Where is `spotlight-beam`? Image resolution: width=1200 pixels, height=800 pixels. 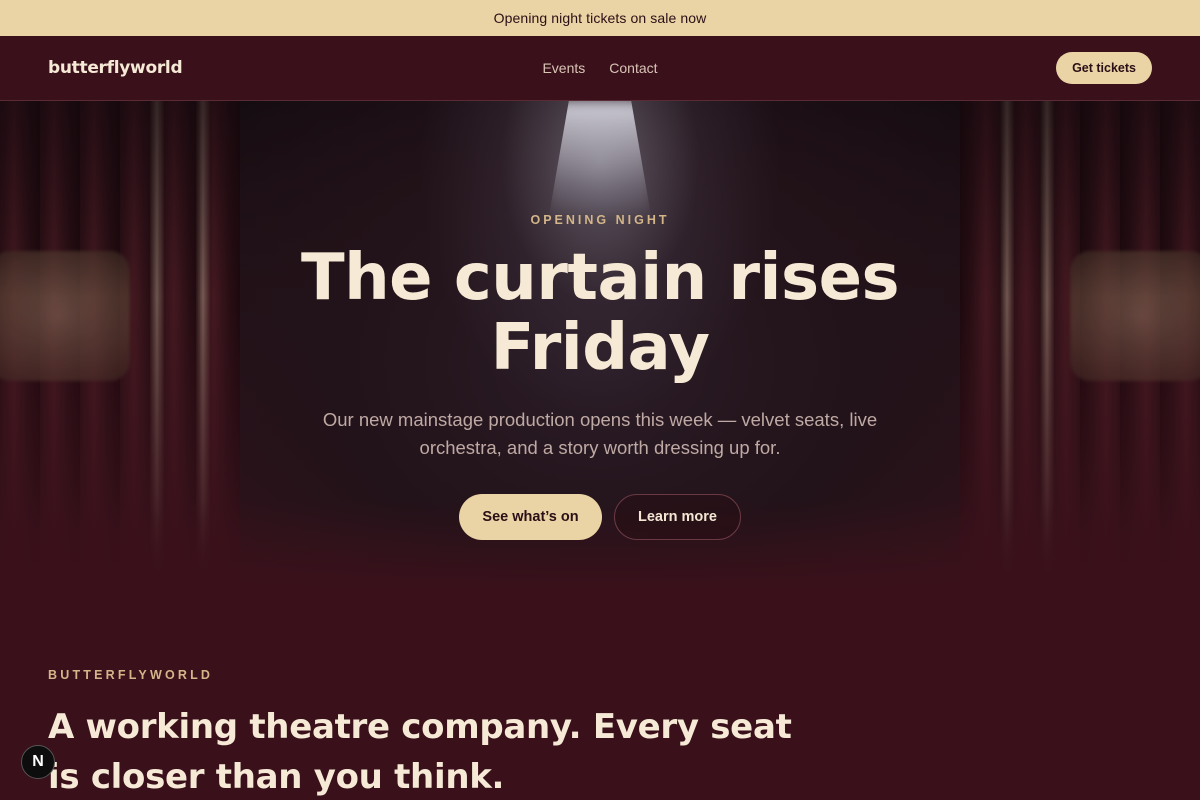
spotlight-beam is located at coordinates (600, 161).